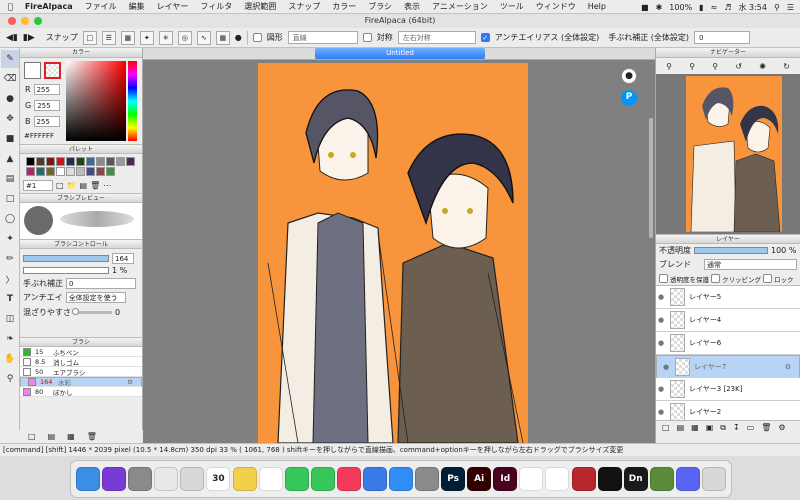 The height and width of the screenshot is (500, 800). Describe the element at coordinates (767, 278) in the screenshot. I see `lock-checkbox` at that location.